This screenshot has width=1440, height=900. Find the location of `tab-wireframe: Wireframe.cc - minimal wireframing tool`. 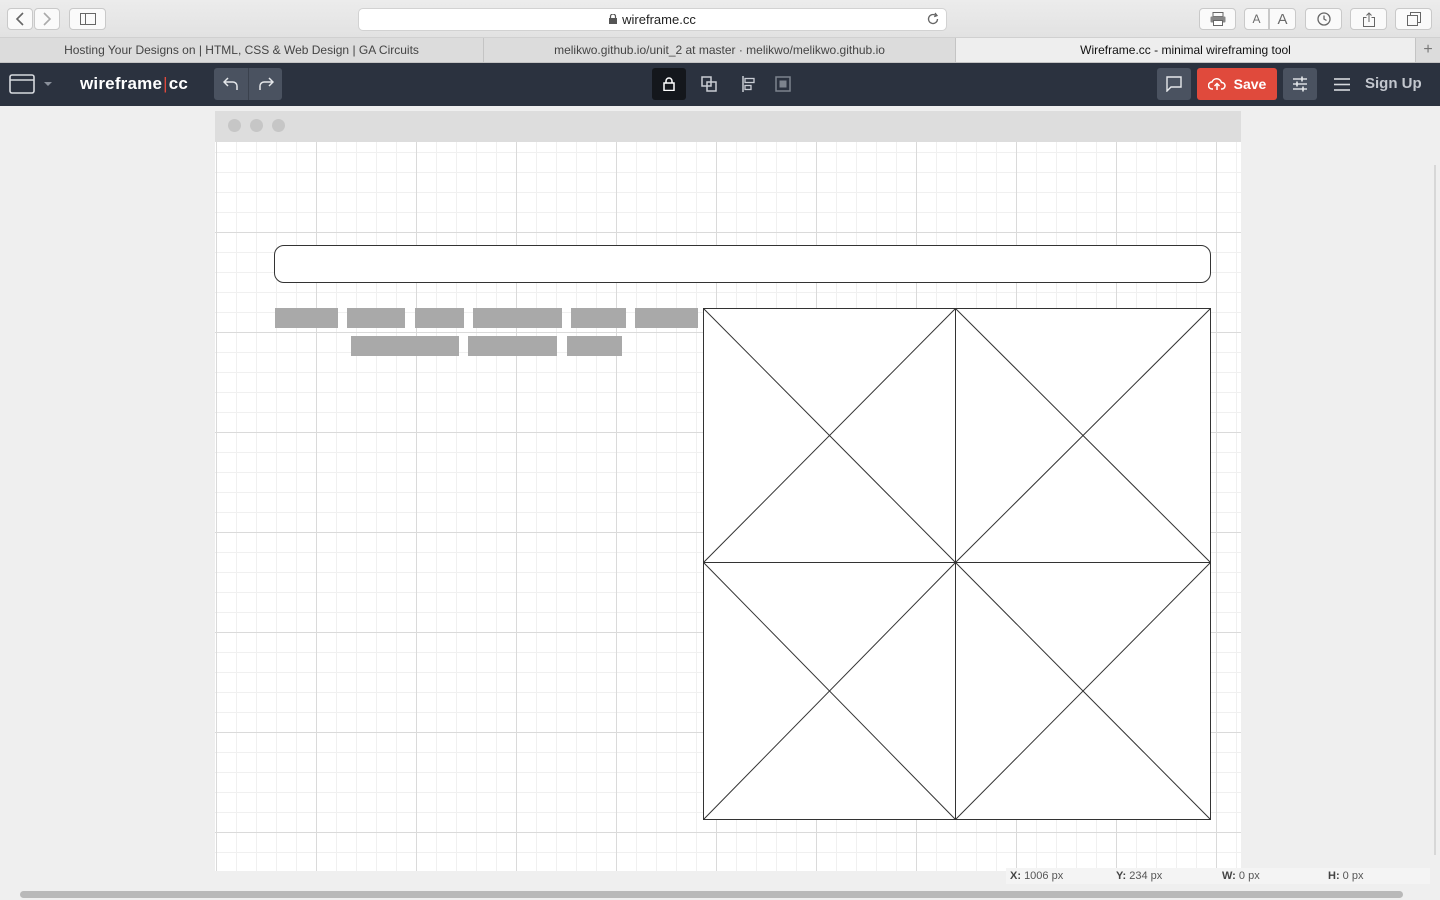

tab-wireframe: Wireframe.cc - minimal wireframing tool is located at coordinates (1186, 50).